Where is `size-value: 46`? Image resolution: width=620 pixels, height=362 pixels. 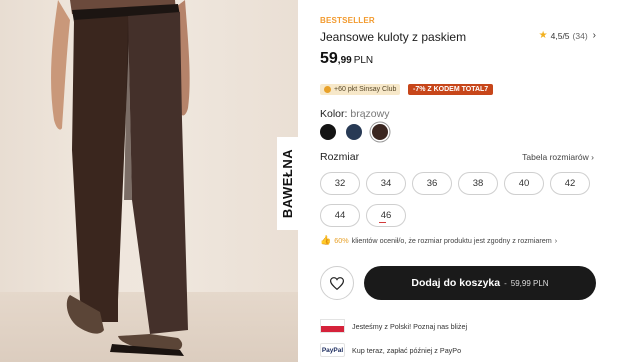 size-value: 46 is located at coordinates (386, 215).